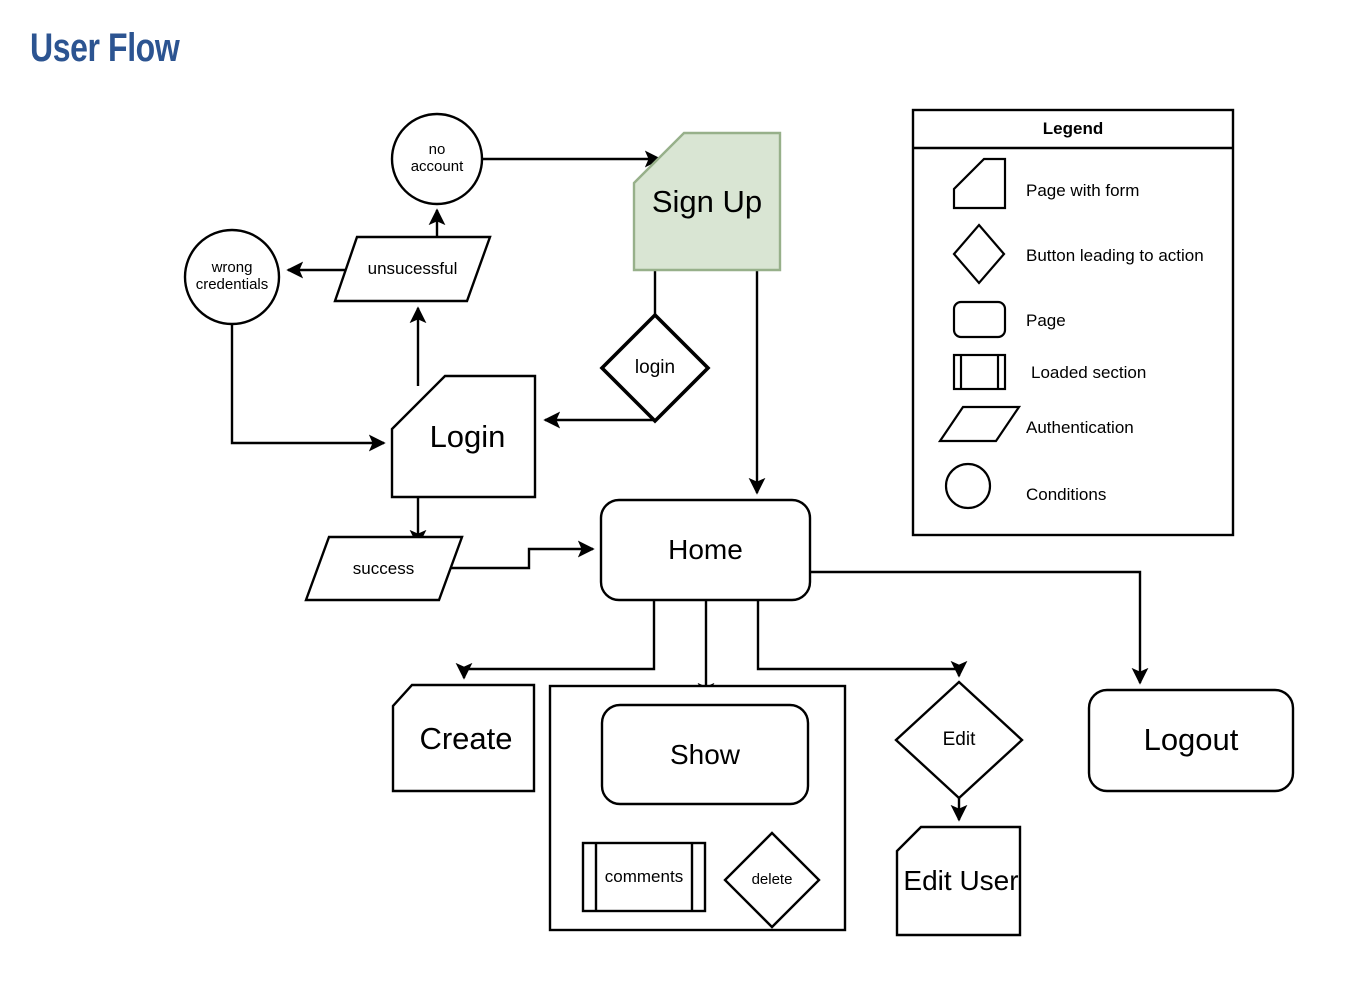  Describe the element at coordinates (1066, 494) in the screenshot. I see `legend-label-conditions: Conditions` at that location.